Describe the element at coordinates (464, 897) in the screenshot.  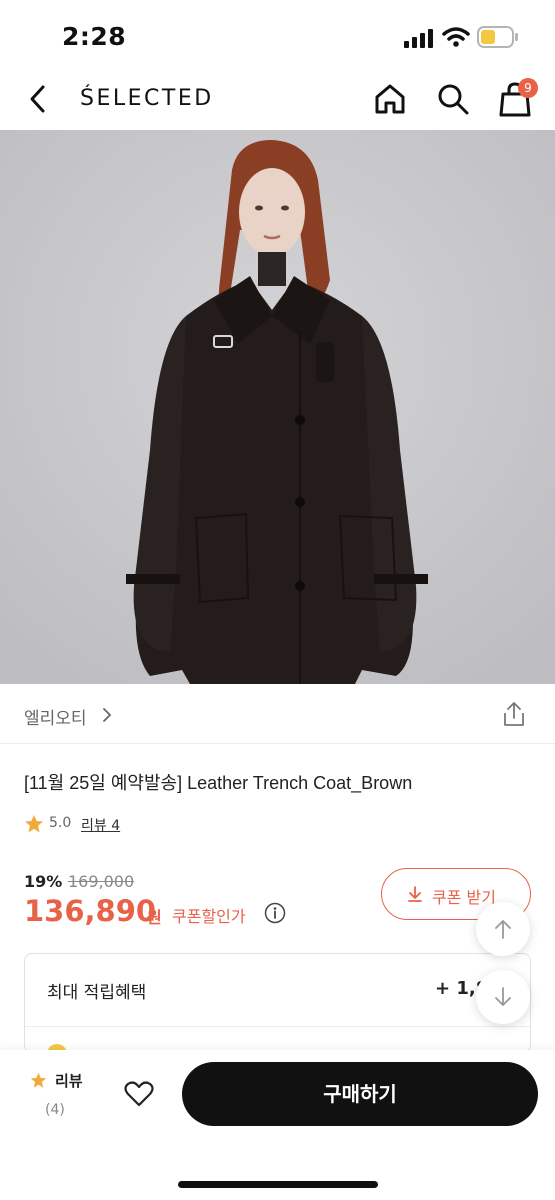
I see `get-coupon-label: 쿠폰 받기` at that location.